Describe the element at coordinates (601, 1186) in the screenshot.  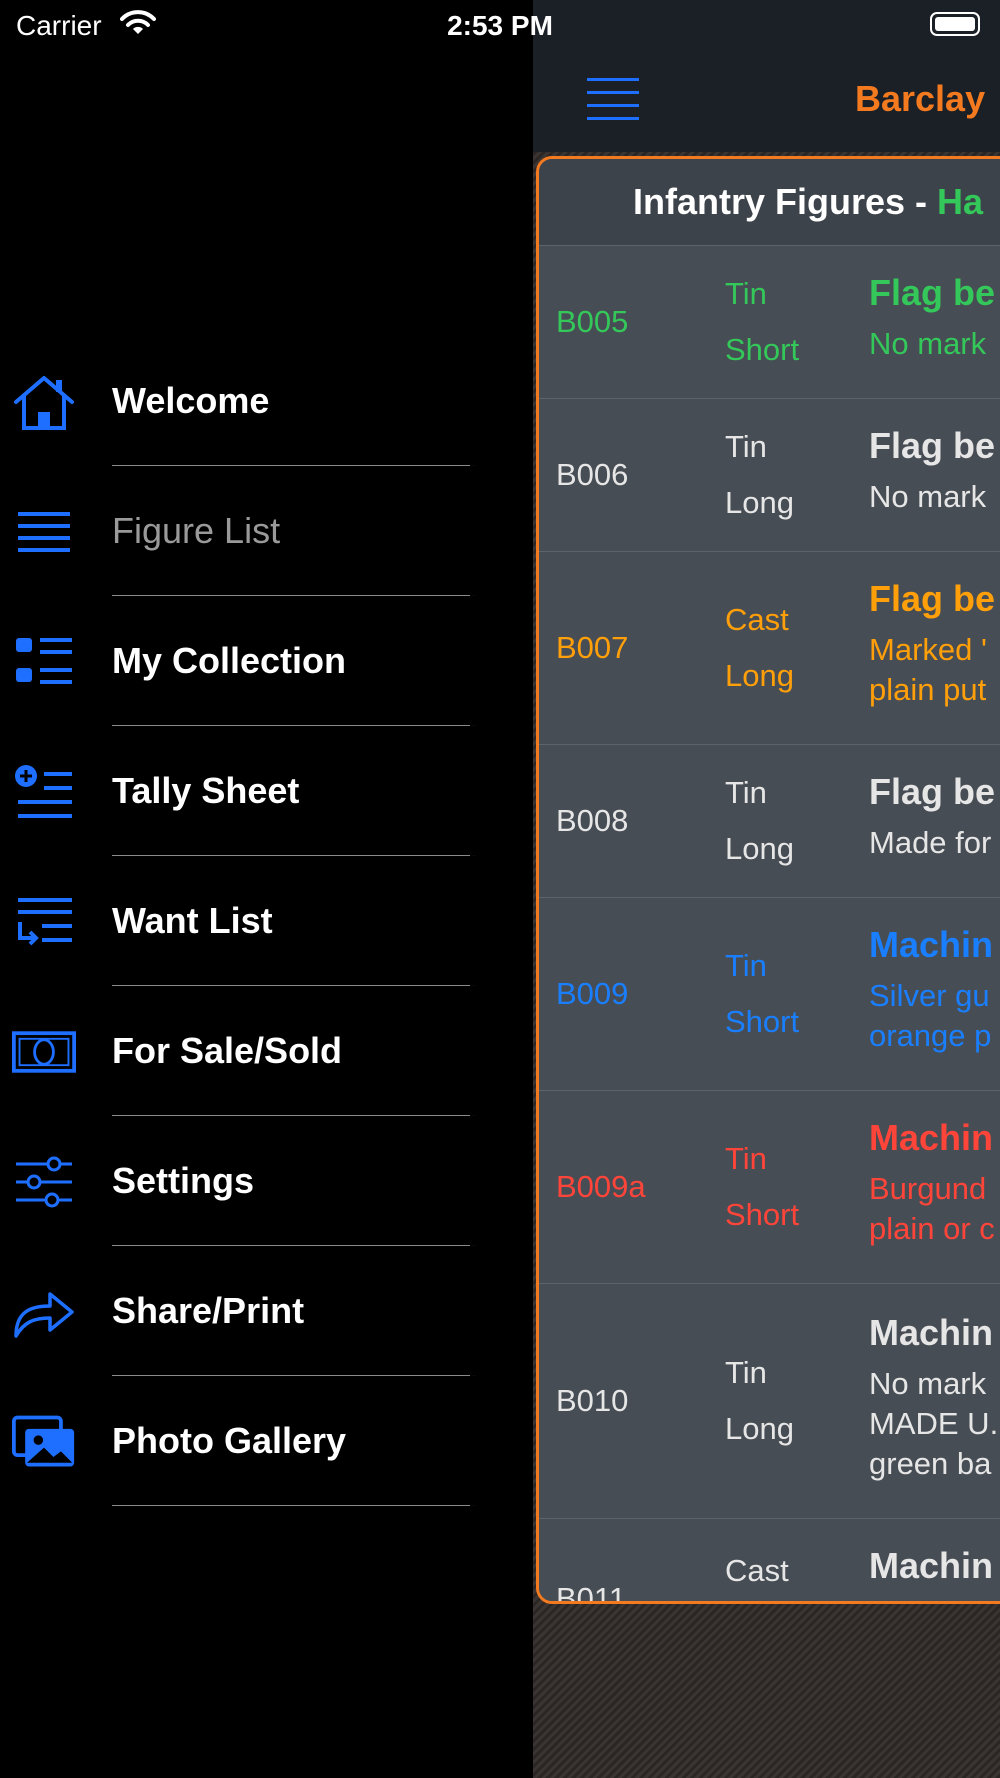
I see `figure-code: B009a` at that location.